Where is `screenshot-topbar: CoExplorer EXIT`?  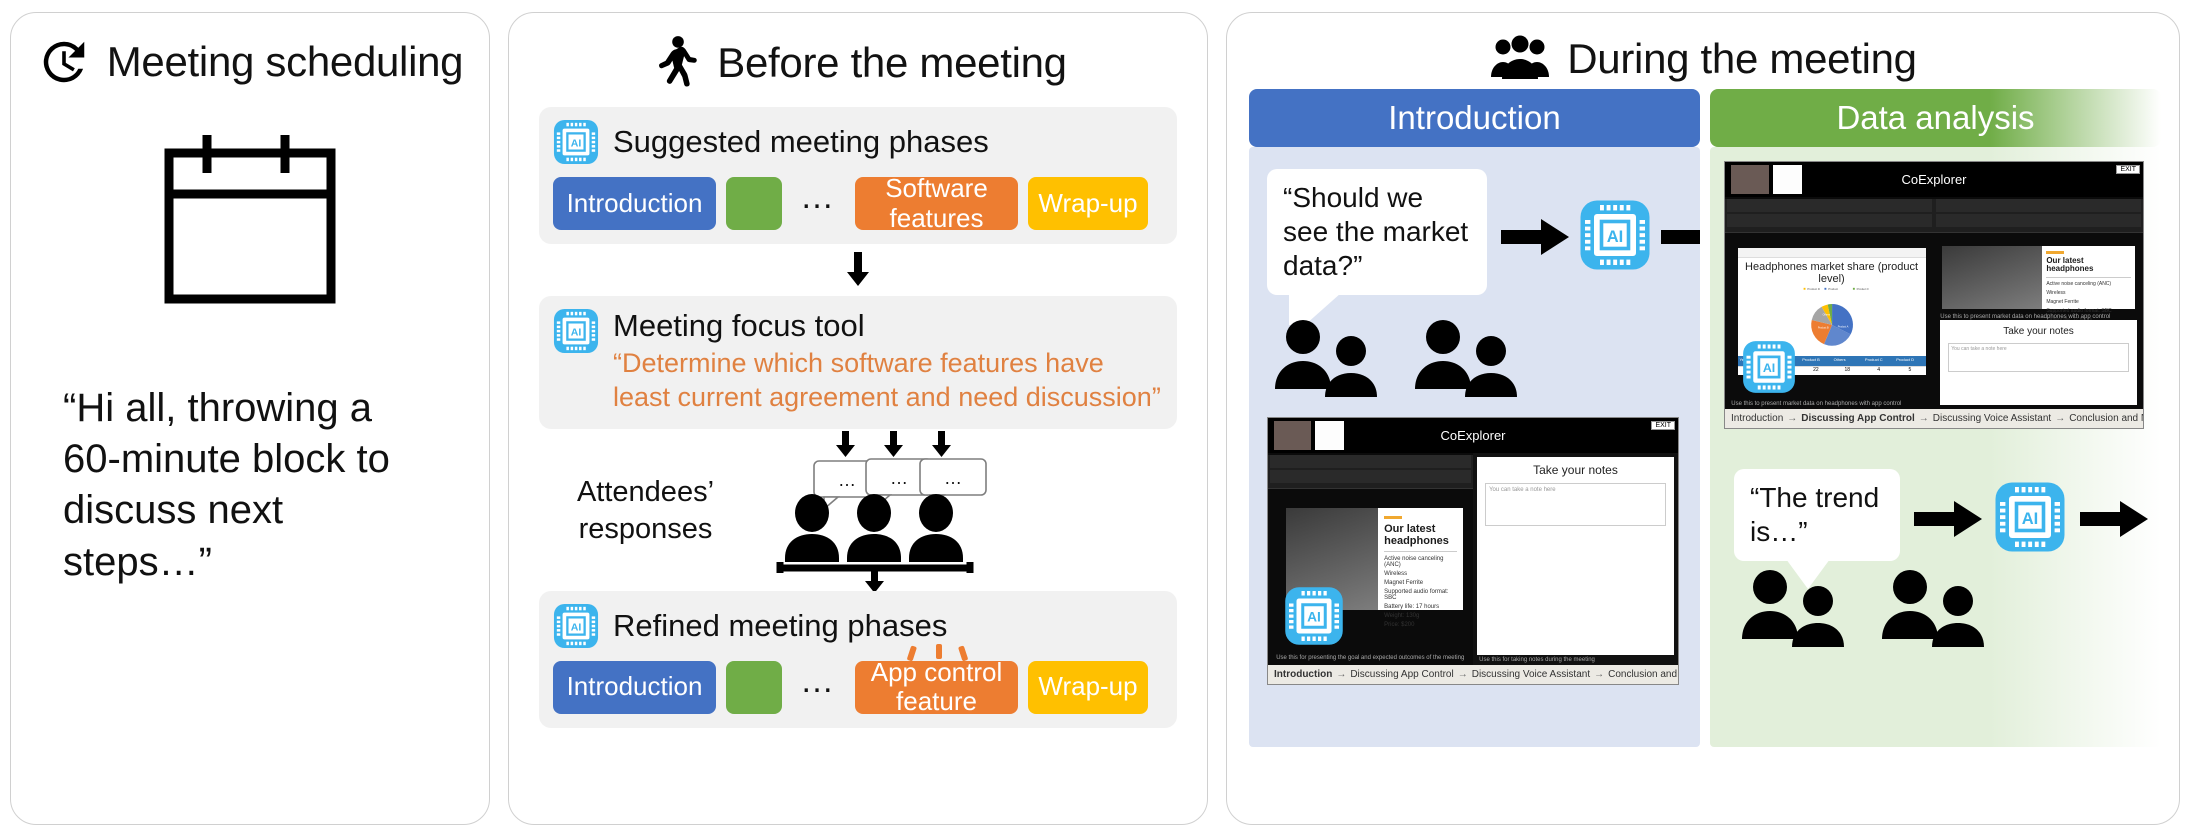
screenshot-topbar: CoExplorer EXIT is located at coordinates (1934, 179).